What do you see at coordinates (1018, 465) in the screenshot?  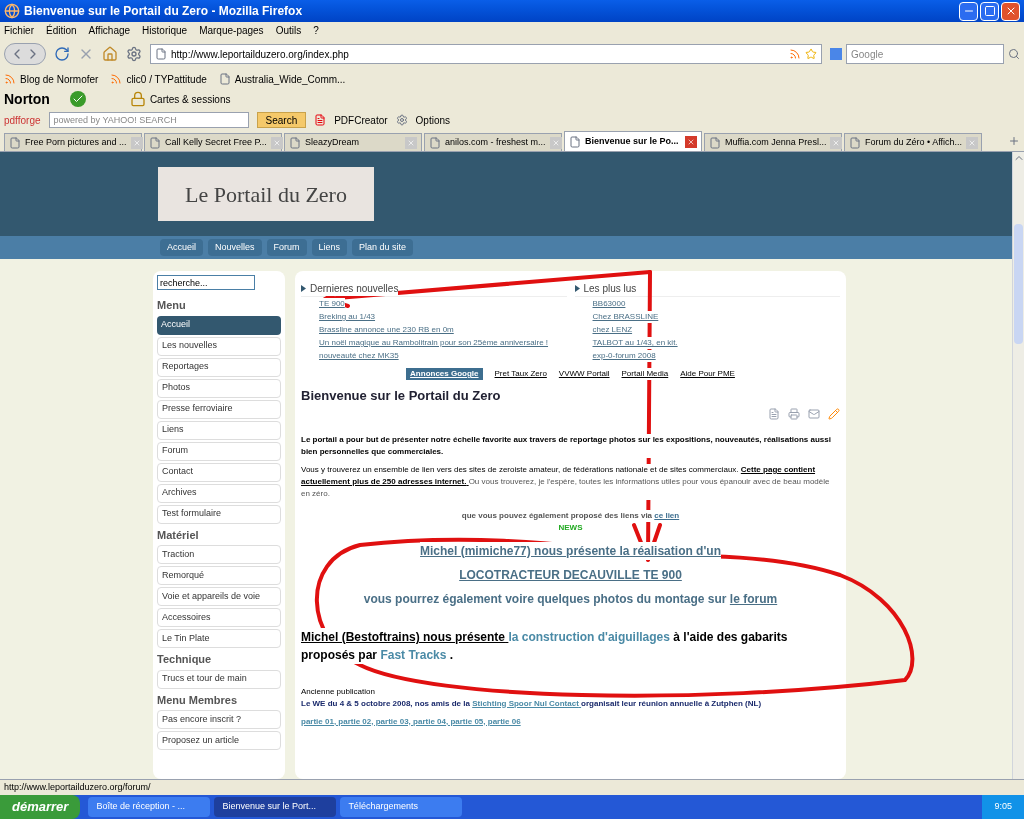 I see `scrollbar` at bounding box center [1018, 465].